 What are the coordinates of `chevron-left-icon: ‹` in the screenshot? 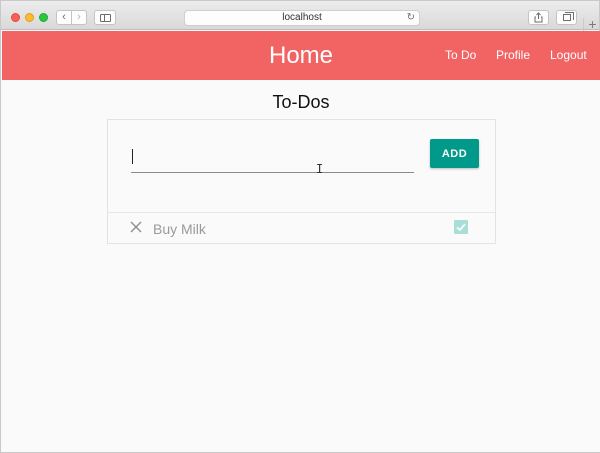 It's located at (64, 17).